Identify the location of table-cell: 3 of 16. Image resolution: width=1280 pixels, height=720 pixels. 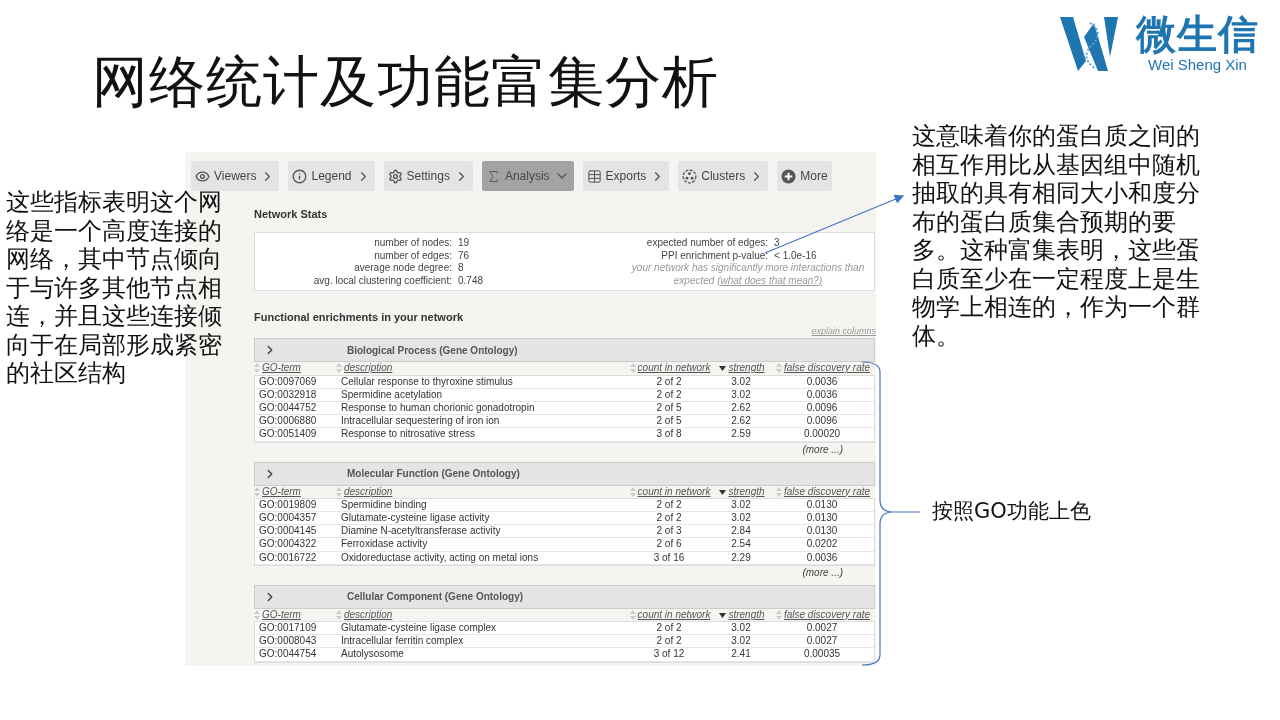
(669, 558).